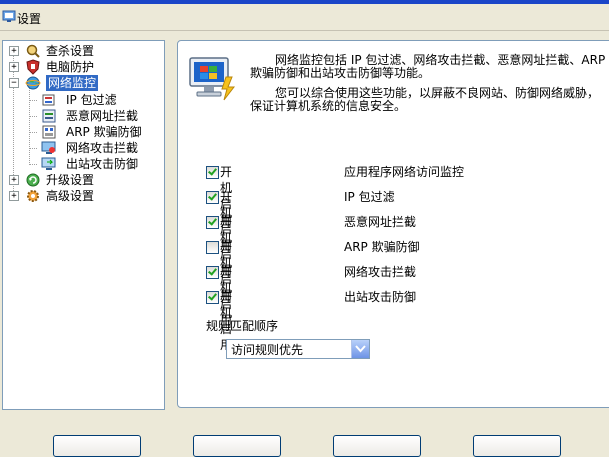 The image size is (609, 457). I want to click on feature-name: ARP 欺骗防御, so click(382, 247).